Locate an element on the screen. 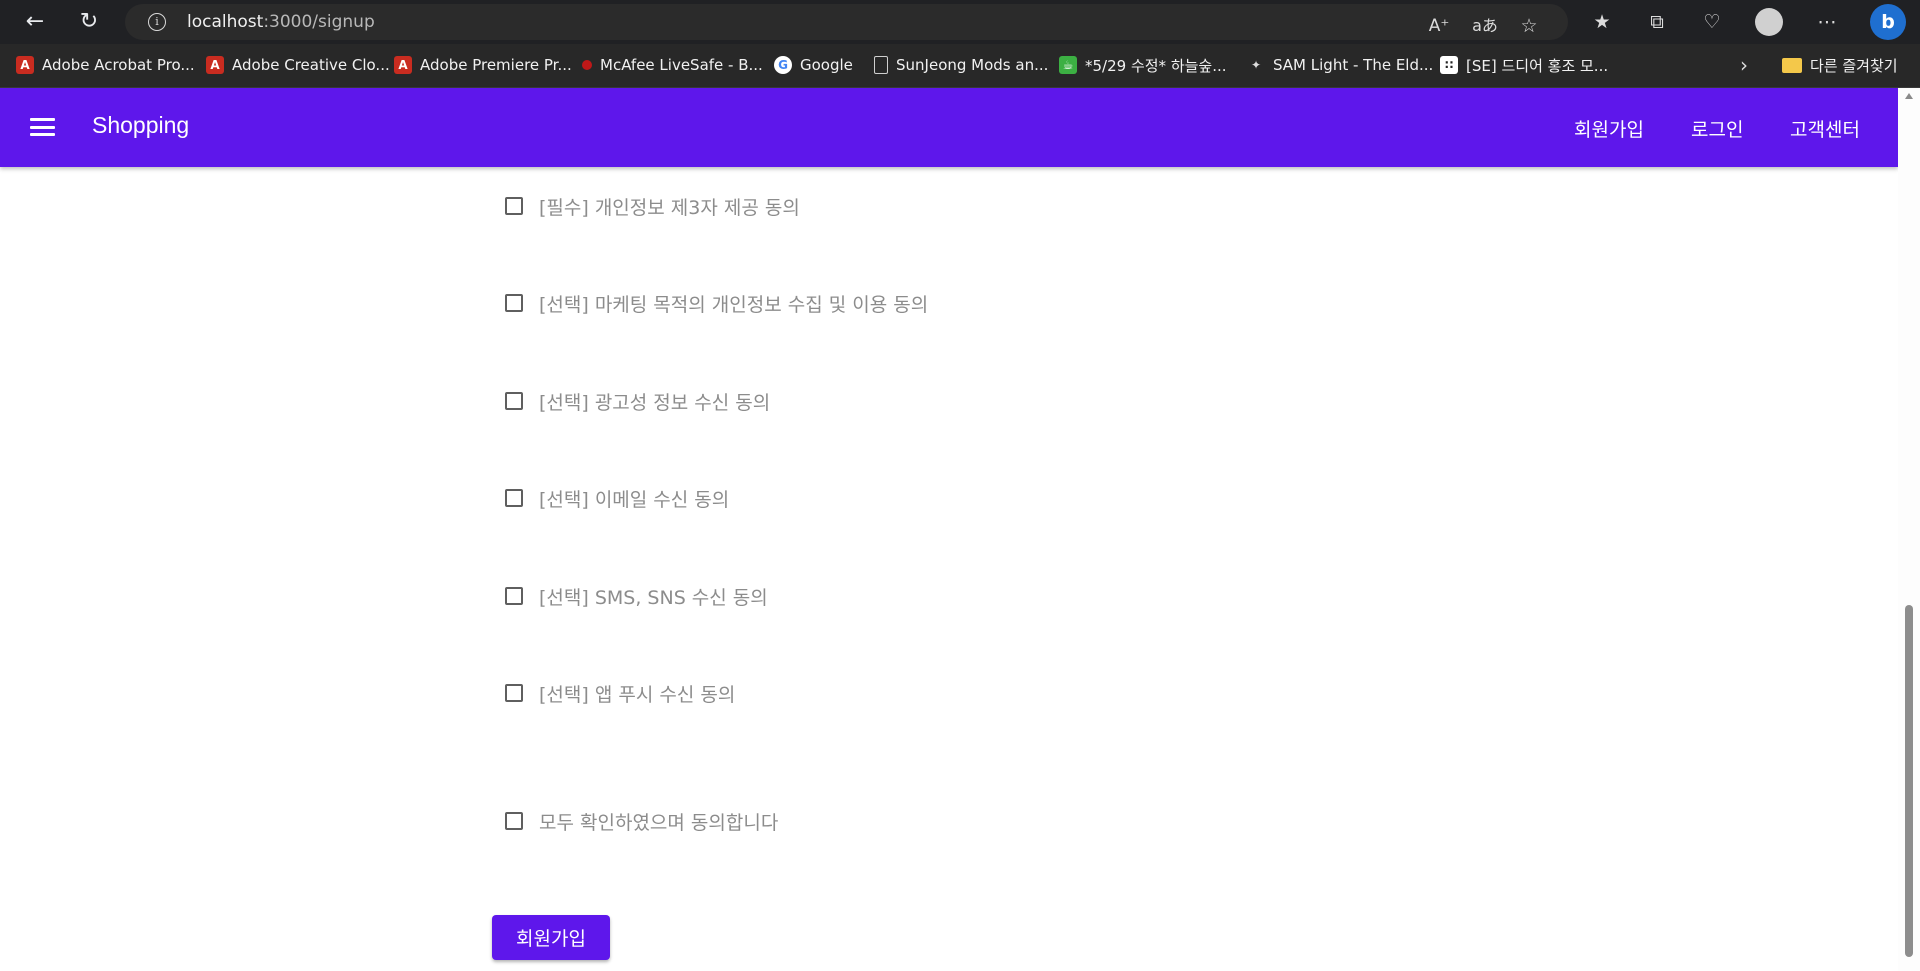 This screenshot has height=971, width=1920. app-bar: Shopping 회원가입 로그인 고객센터 is located at coordinates (949, 127).